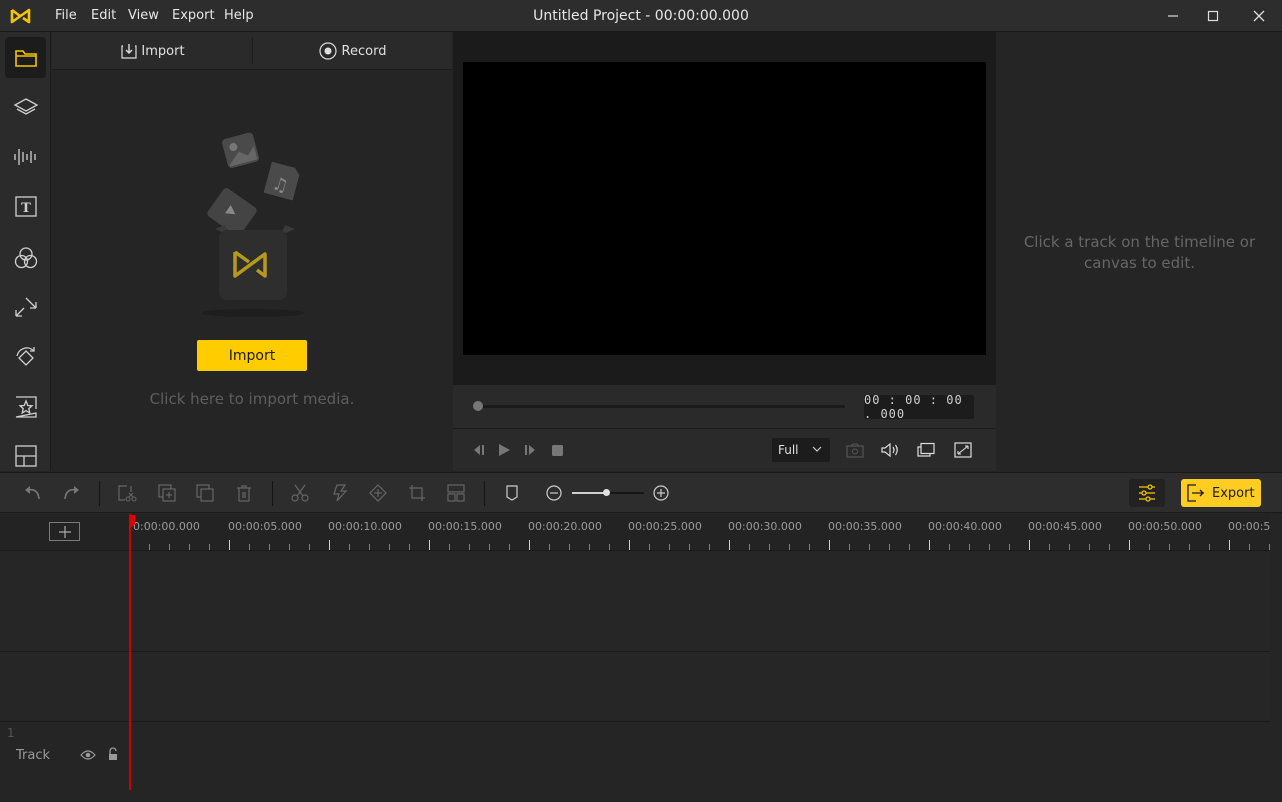 The image size is (1282, 802). I want to click on split-button, so click(300, 493).